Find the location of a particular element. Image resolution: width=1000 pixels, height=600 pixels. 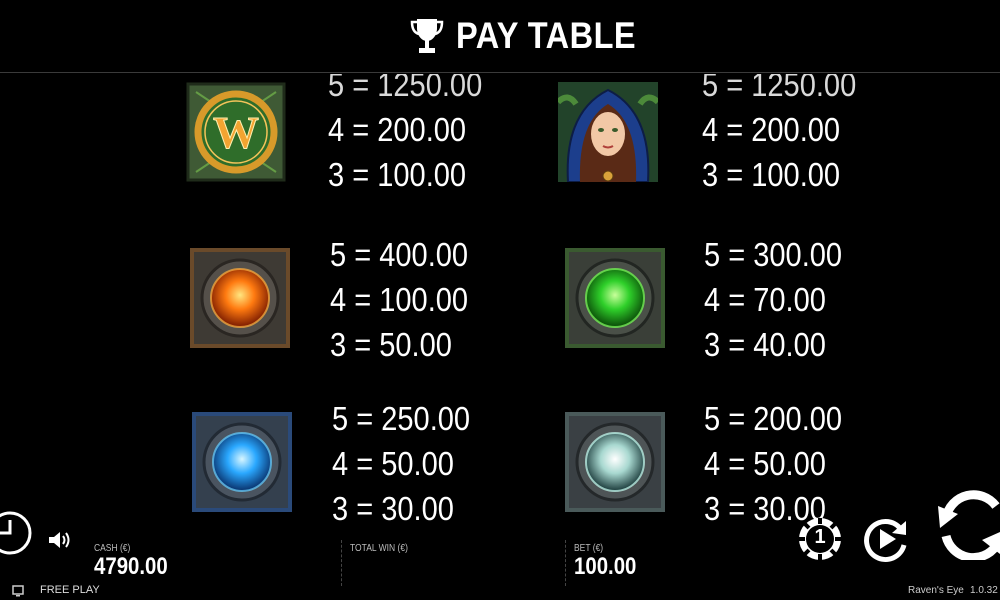

pays-fire-orb: 5 = 400.00 4 = 100.00 3 = 50.00 is located at coordinates (399, 299).